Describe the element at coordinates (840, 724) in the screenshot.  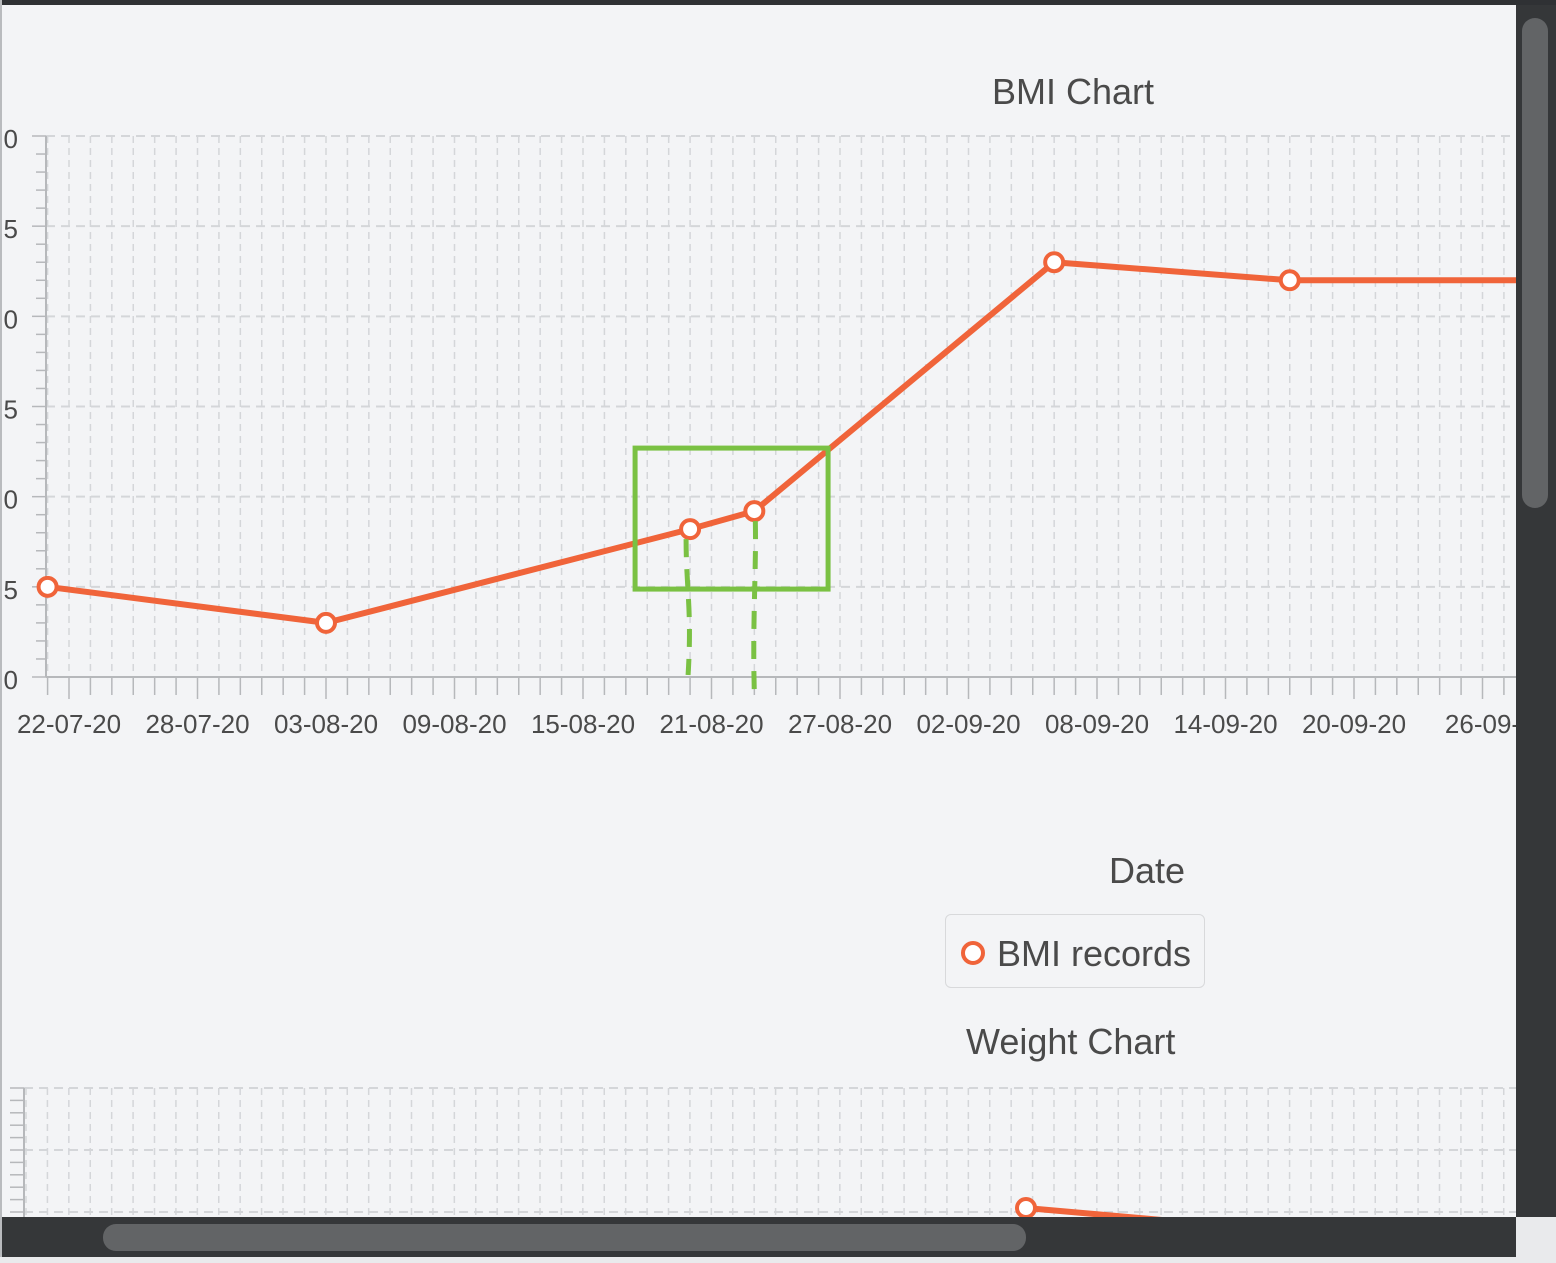
I see `bmi-x-tick-label: 27-08-20` at that location.